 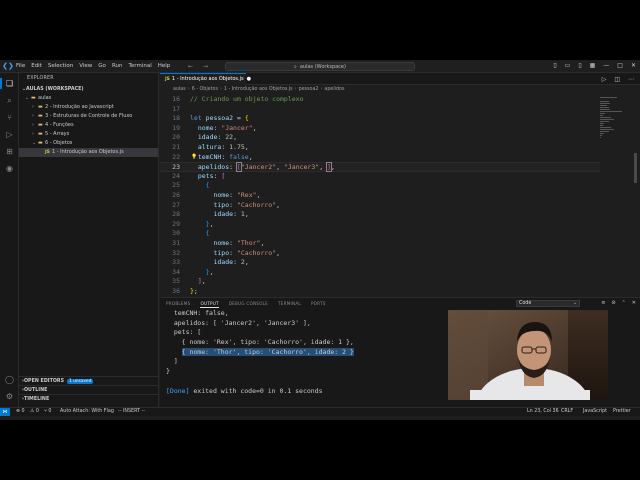 I want to click on vim-mode: -- INSERT --, so click(x=131, y=411).